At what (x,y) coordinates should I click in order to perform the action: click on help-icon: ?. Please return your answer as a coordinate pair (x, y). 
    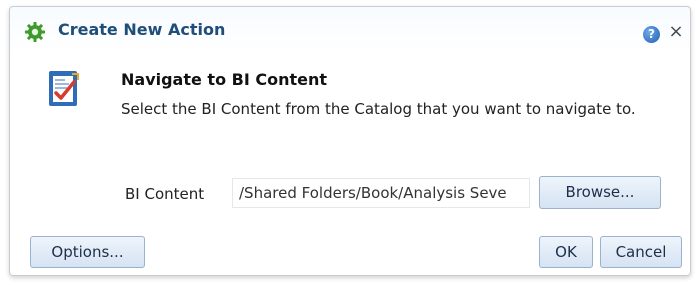
    Looking at the image, I should click on (651, 34).